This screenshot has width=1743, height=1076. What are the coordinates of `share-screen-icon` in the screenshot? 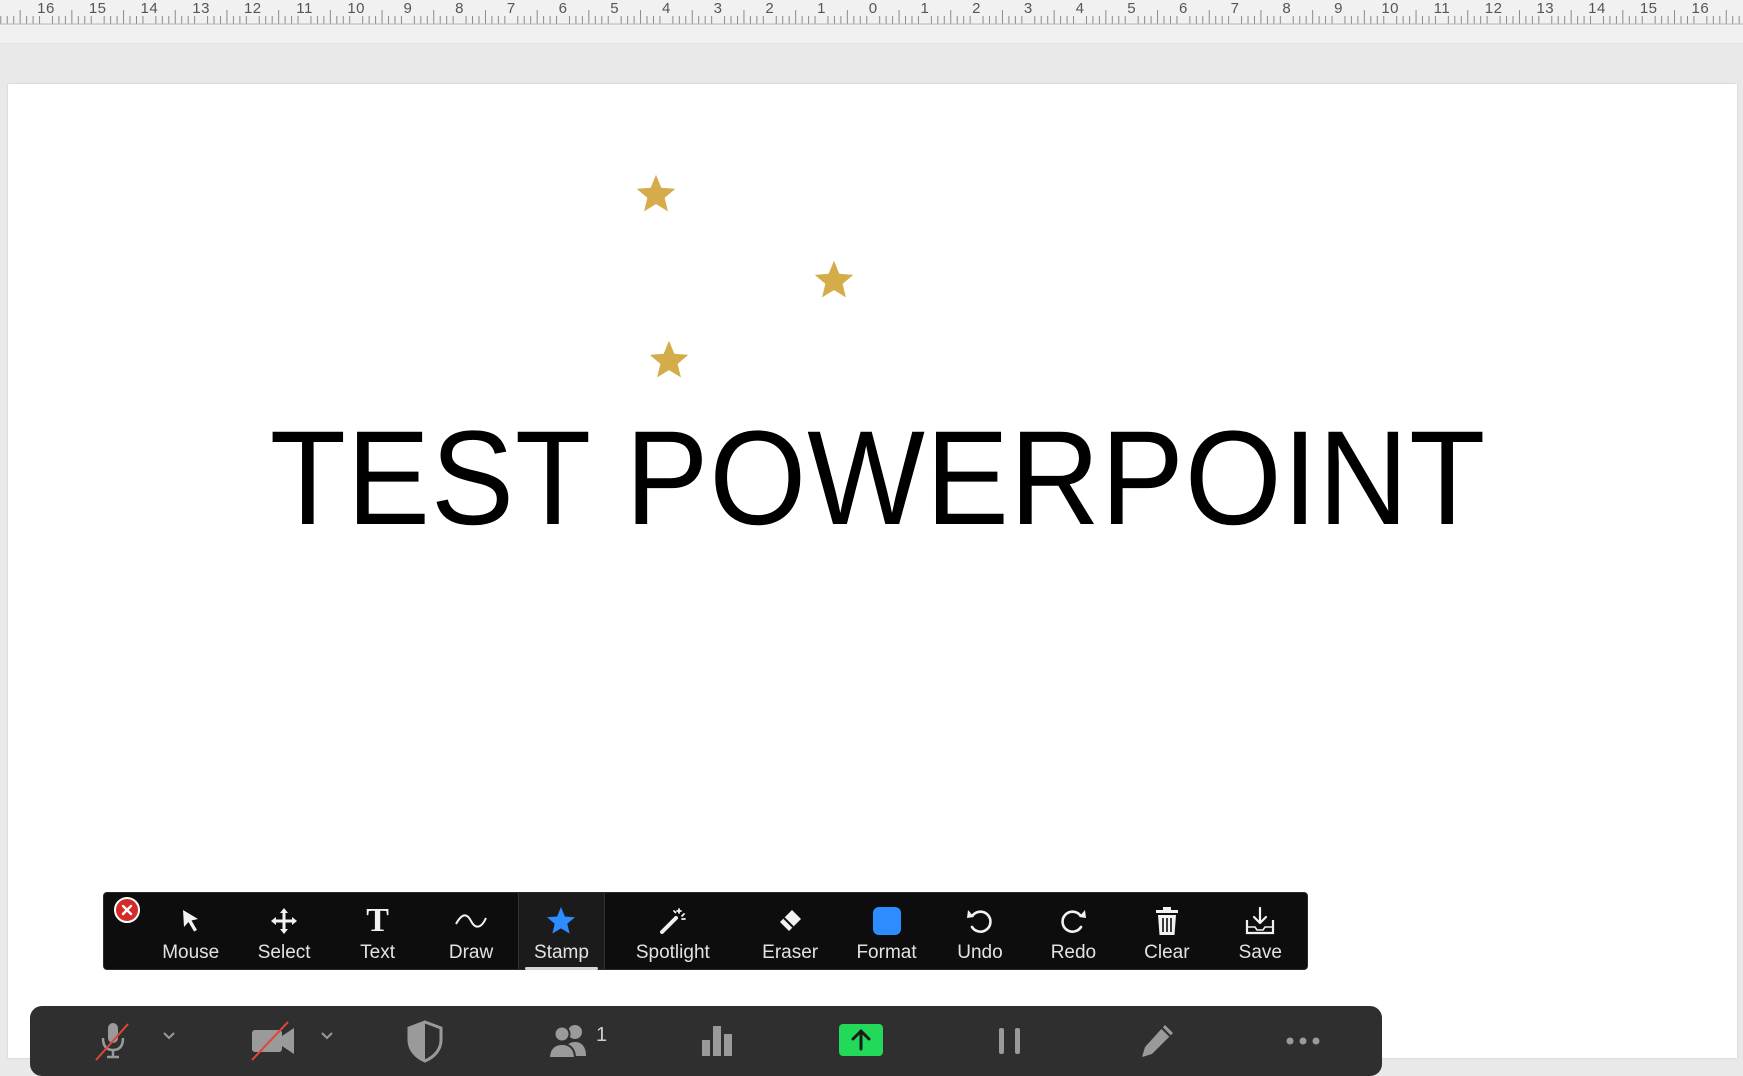 It's located at (861, 1040).